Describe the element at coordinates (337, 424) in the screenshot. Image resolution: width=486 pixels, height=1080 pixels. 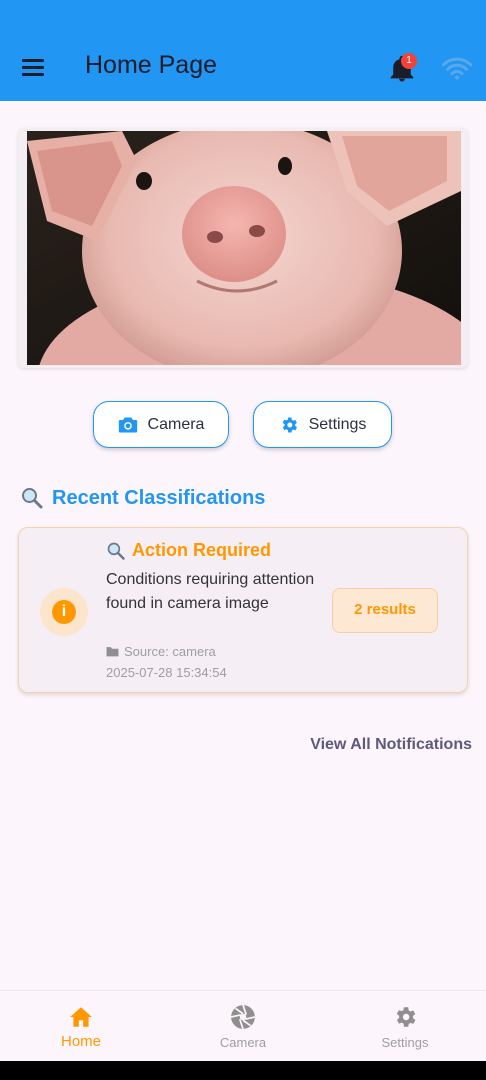
I see `settings-button-label: Settings` at that location.